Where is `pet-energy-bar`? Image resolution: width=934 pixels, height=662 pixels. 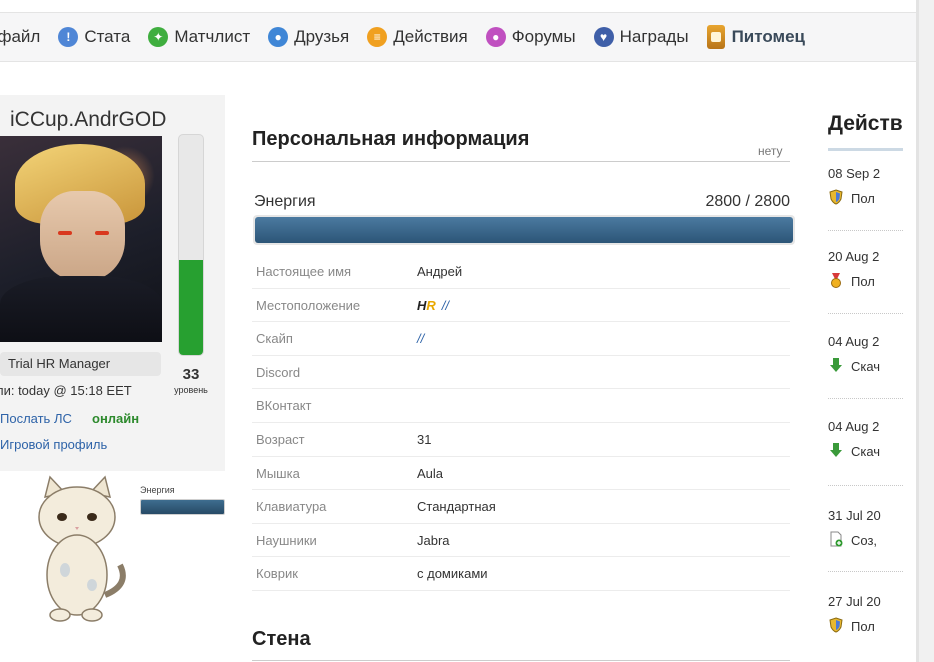
pet-energy-bar is located at coordinates (182, 507).